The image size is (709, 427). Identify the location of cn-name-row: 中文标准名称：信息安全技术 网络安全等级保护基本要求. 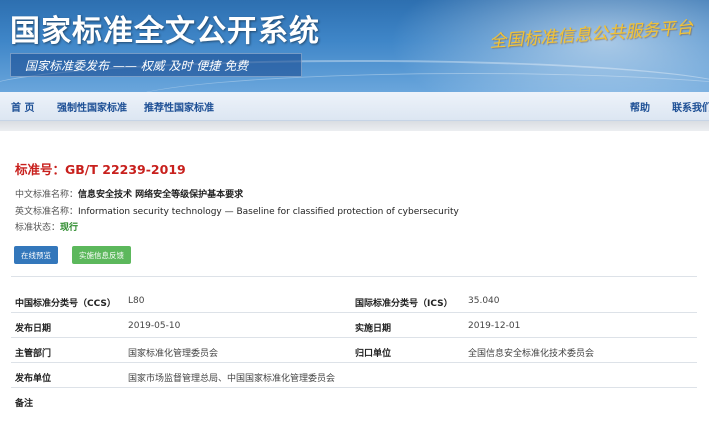
(129, 193).